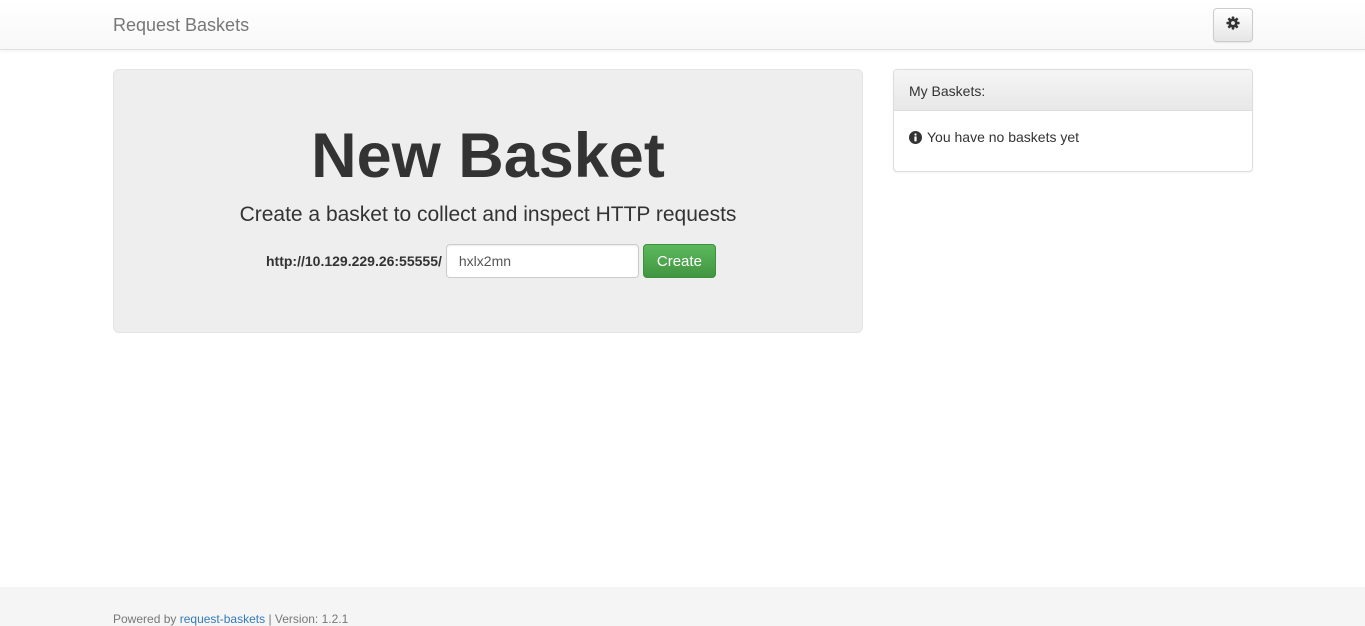 Image resolution: width=1365 pixels, height=626 pixels. What do you see at coordinates (308, 619) in the screenshot?
I see `version-label: | Version: 1.2.1` at bounding box center [308, 619].